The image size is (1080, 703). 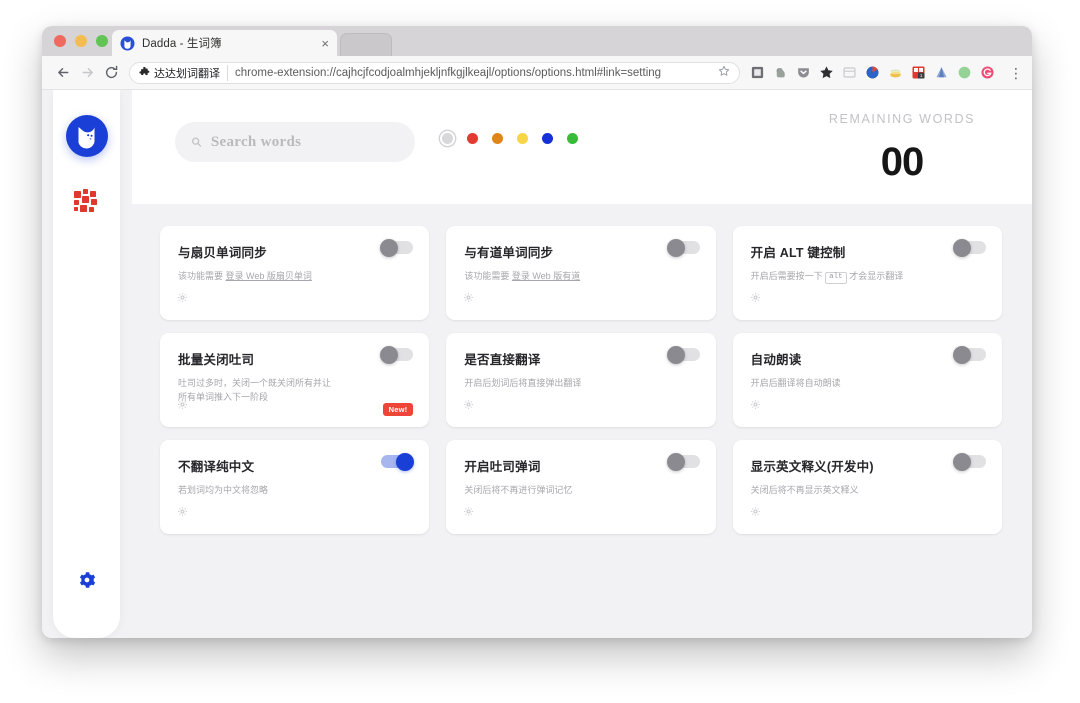 What do you see at coordinates (294, 391) in the screenshot?
I see `setting-card-description: 吐司过多时，关闭一个既关闭所有并让 所有单词推入下一阶段` at bounding box center [294, 391].